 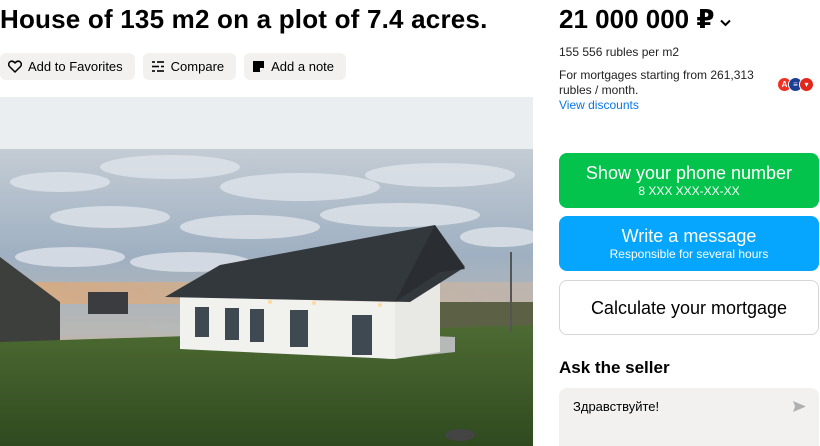 I want to click on bank-logos: А ≡ ▾, so click(x=795, y=84).